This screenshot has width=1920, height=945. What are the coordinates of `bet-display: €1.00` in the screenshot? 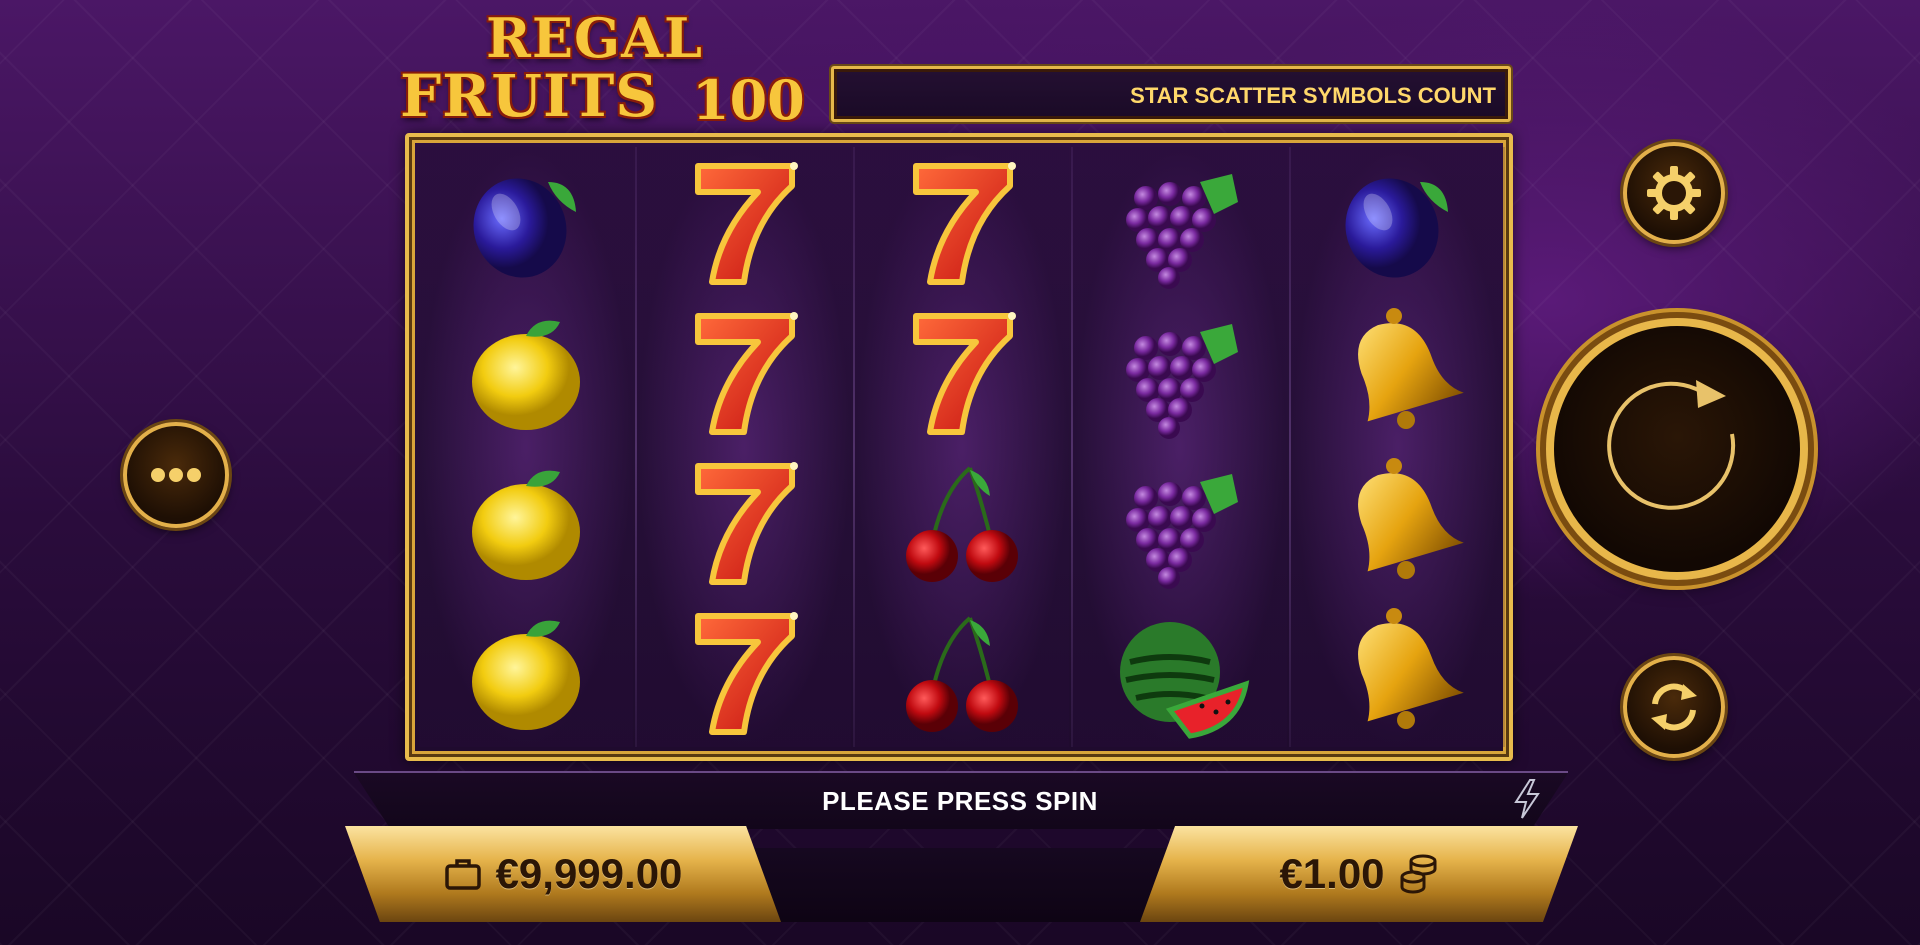 It's located at (1359, 874).